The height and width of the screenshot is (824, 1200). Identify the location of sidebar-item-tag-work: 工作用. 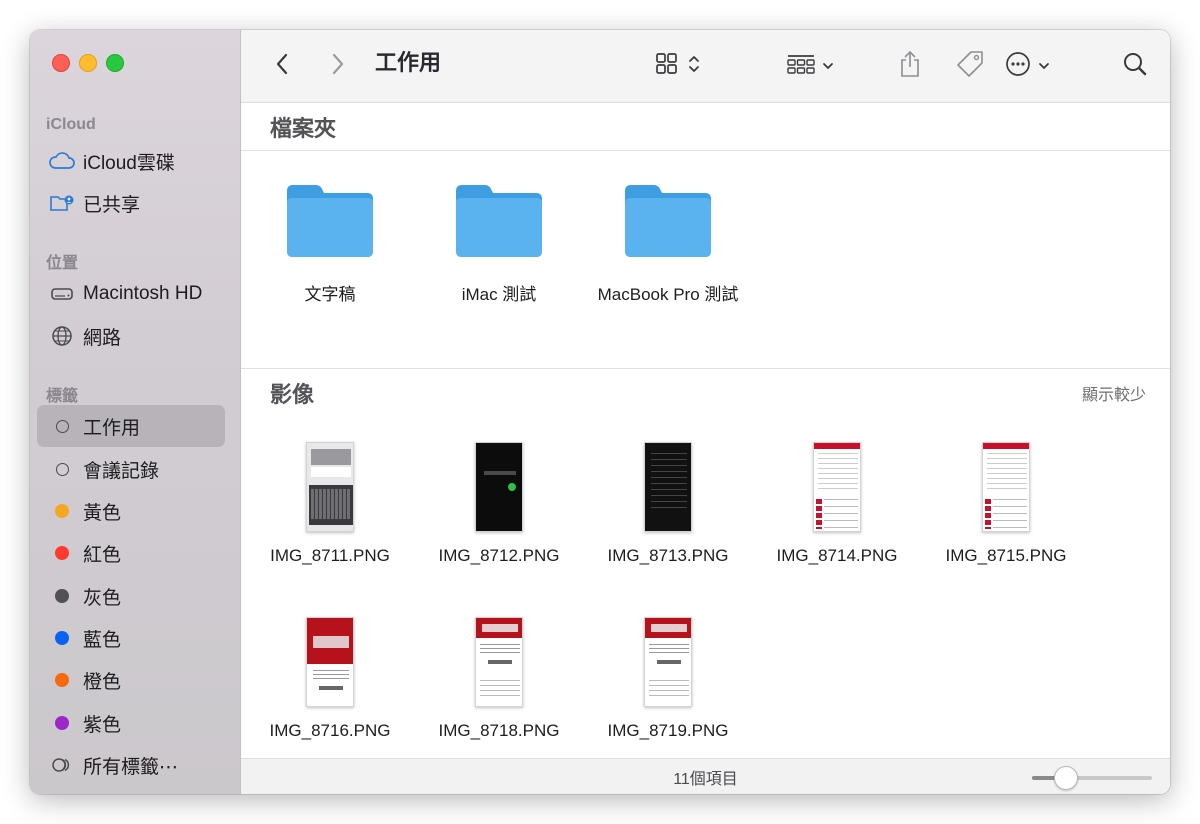
(131, 426).